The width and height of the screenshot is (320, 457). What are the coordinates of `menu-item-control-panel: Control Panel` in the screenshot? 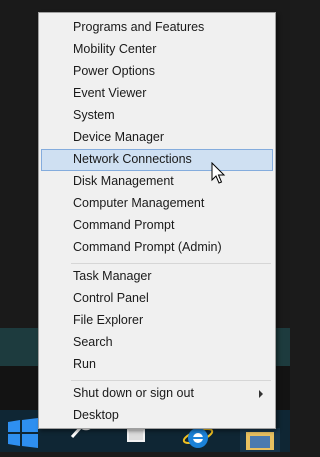 It's located at (157, 299).